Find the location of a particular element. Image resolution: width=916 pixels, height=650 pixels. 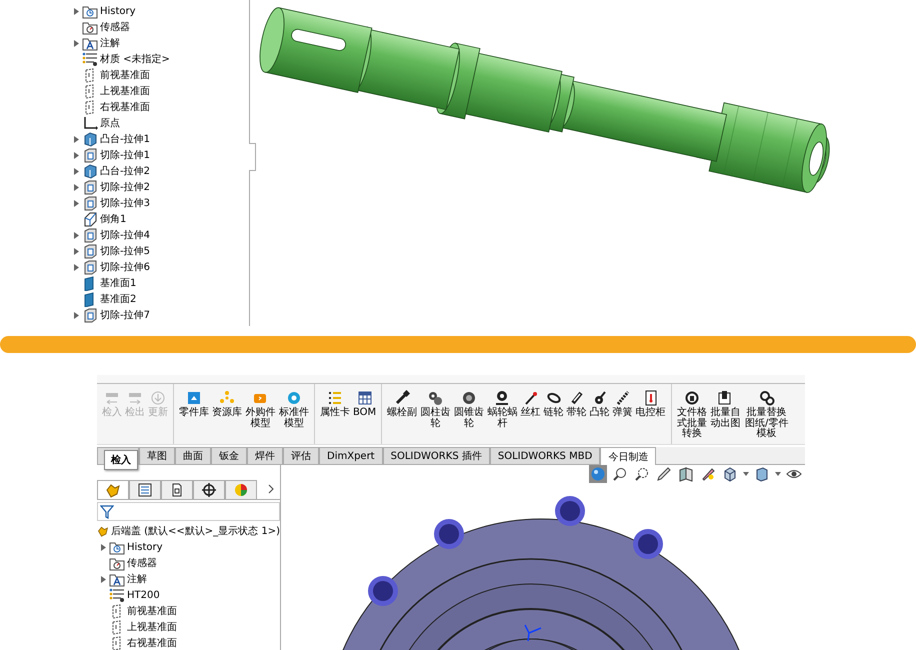

toolbar-button: 蜗轮蜗杆 is located at coordinates (502, 417).